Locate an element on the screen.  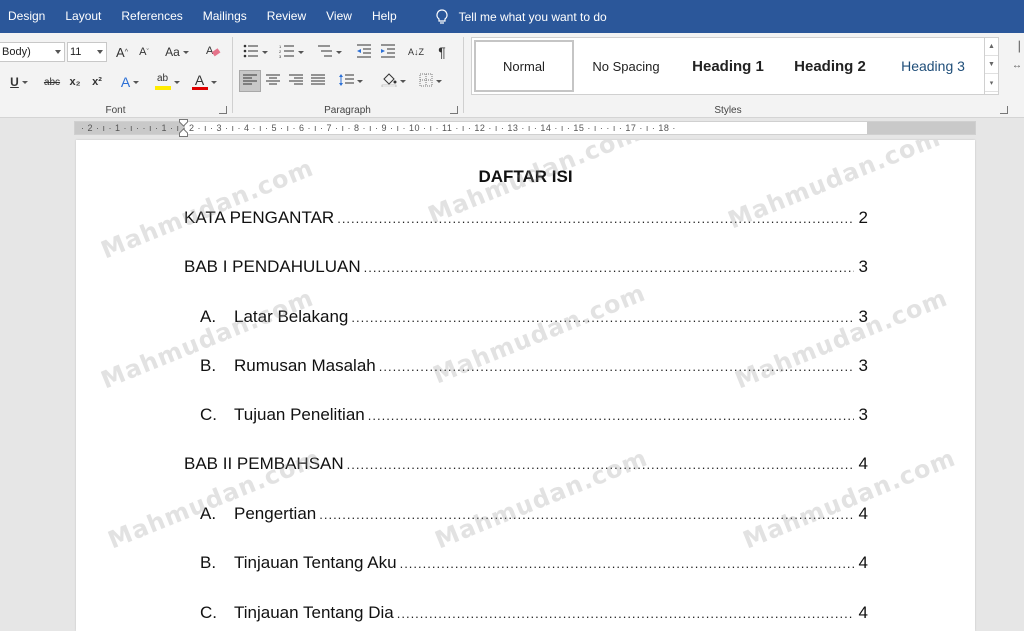
toc-entry-text: Tinjauan Tentang Dia is located at coordinates (314, 612).